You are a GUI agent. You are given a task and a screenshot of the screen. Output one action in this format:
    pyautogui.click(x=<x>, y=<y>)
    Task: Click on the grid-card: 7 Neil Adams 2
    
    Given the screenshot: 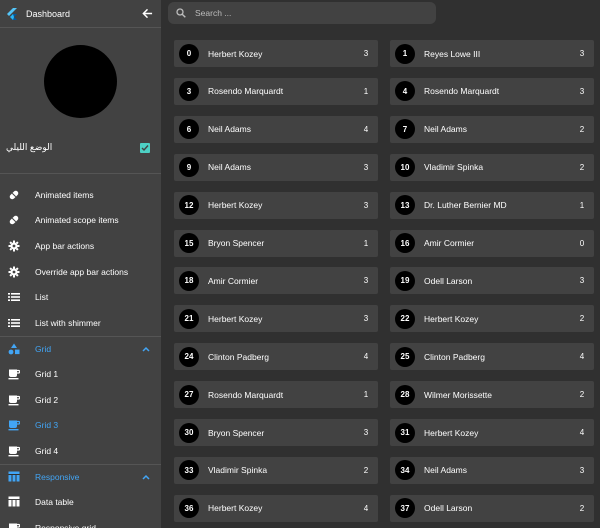 What is the action you would take?
    pyautogui.click(x=492, y=129)
    